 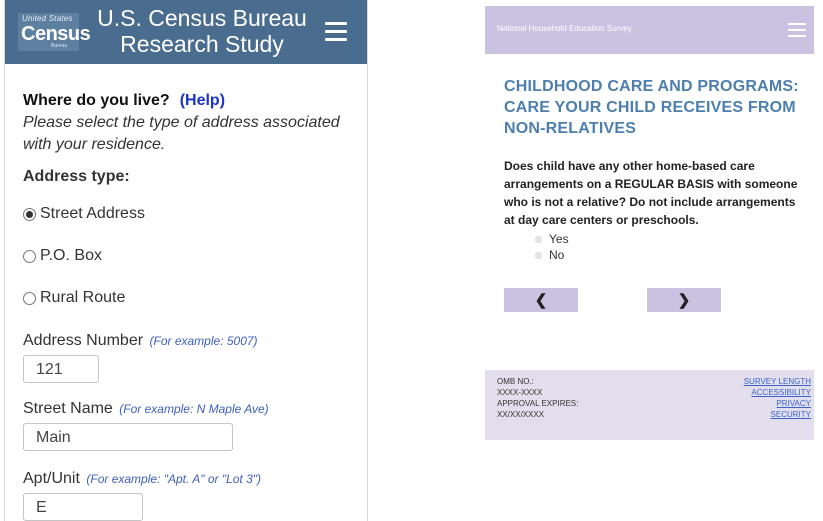 I want to click on radio-label: Rural Route, so click(x=83, y=297).